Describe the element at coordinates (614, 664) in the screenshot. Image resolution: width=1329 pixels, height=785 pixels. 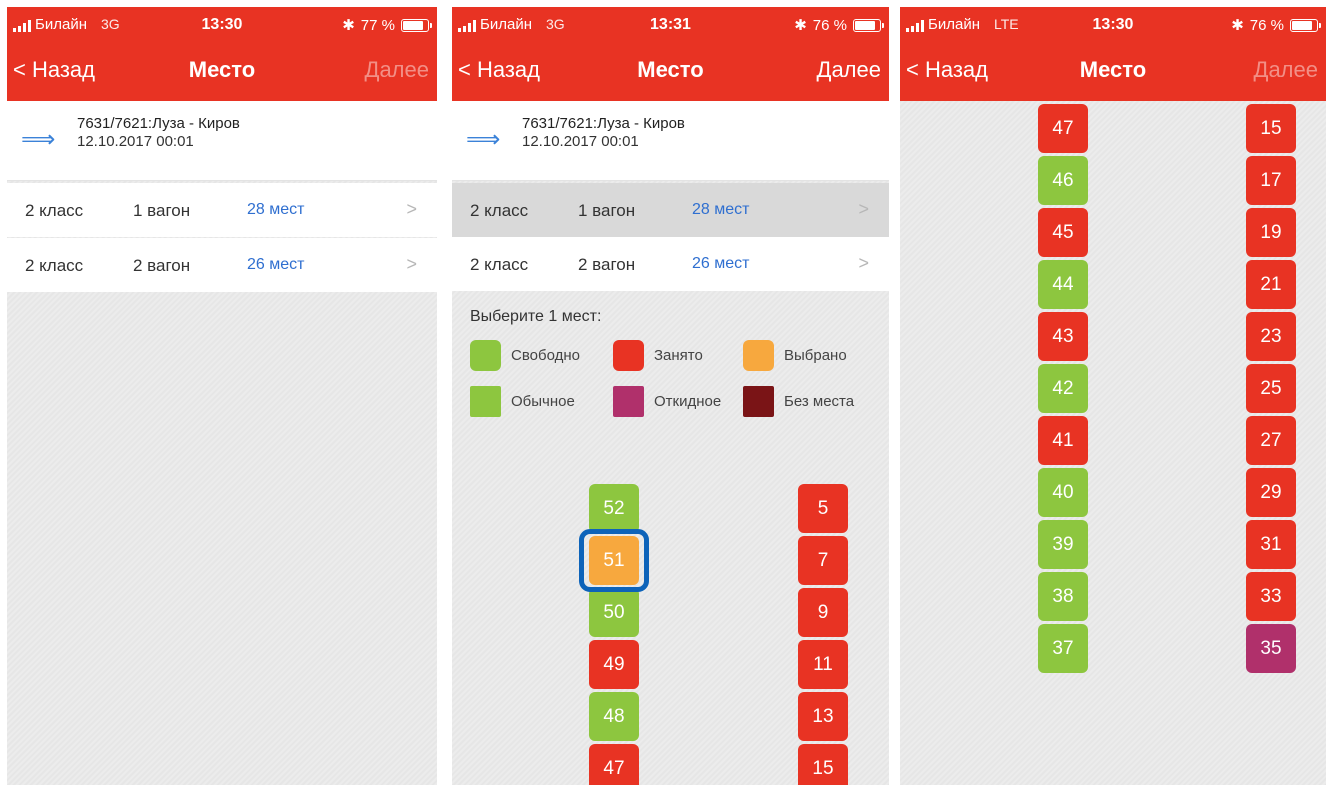
I see `seat-49: 49` at that location.